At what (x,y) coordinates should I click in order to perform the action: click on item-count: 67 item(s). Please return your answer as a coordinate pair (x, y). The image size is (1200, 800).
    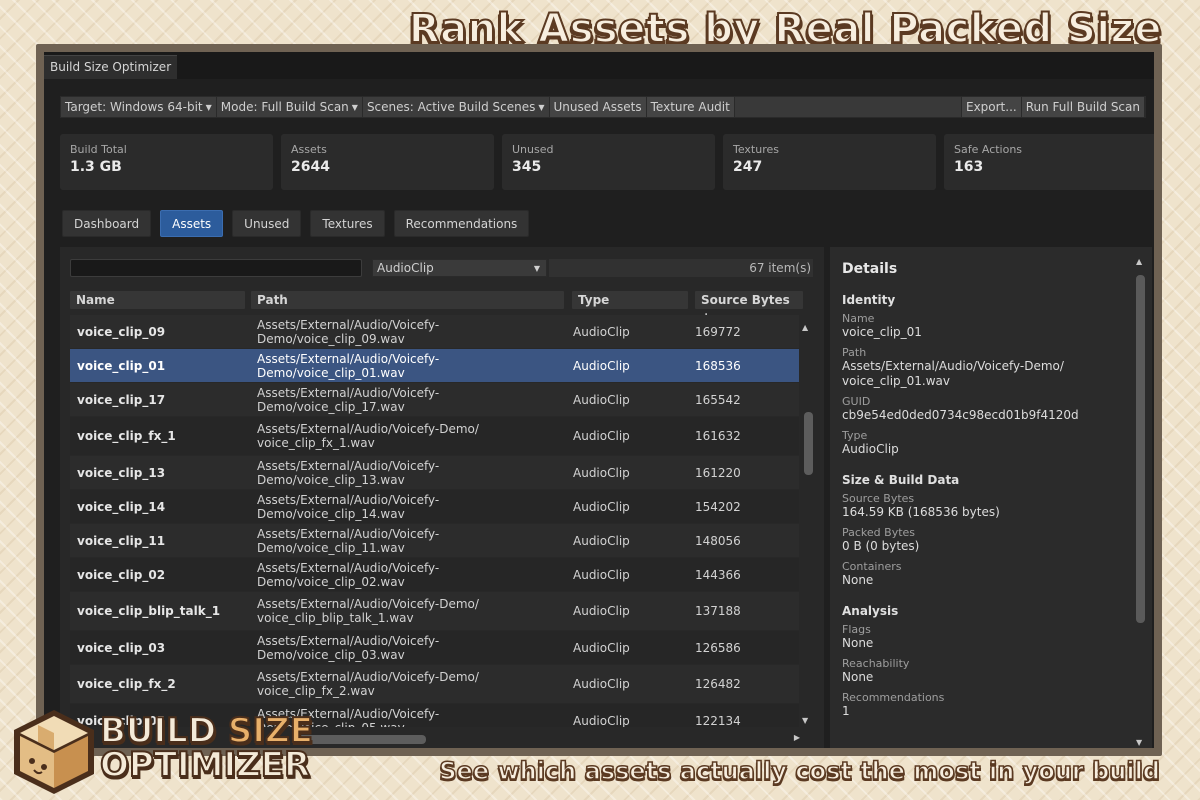
    Looking at the image, I should click on (681, 268).